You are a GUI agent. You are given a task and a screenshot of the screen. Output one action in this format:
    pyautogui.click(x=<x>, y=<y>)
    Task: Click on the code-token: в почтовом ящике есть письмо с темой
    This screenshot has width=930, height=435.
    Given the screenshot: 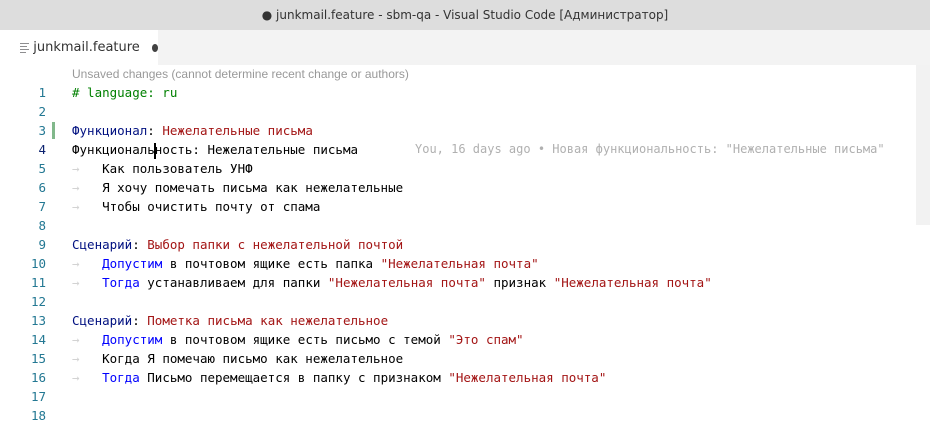 What is the action you would take?
    pyautogui.click(x=305, y=339)
    